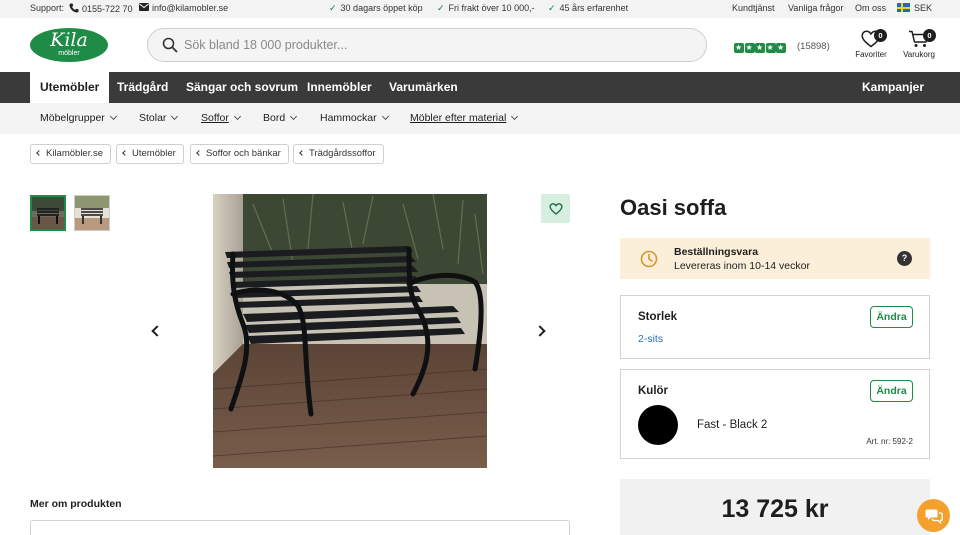  Describe the element at coordinates (434, 45) in the screenshot. I see `search-input` at that location.